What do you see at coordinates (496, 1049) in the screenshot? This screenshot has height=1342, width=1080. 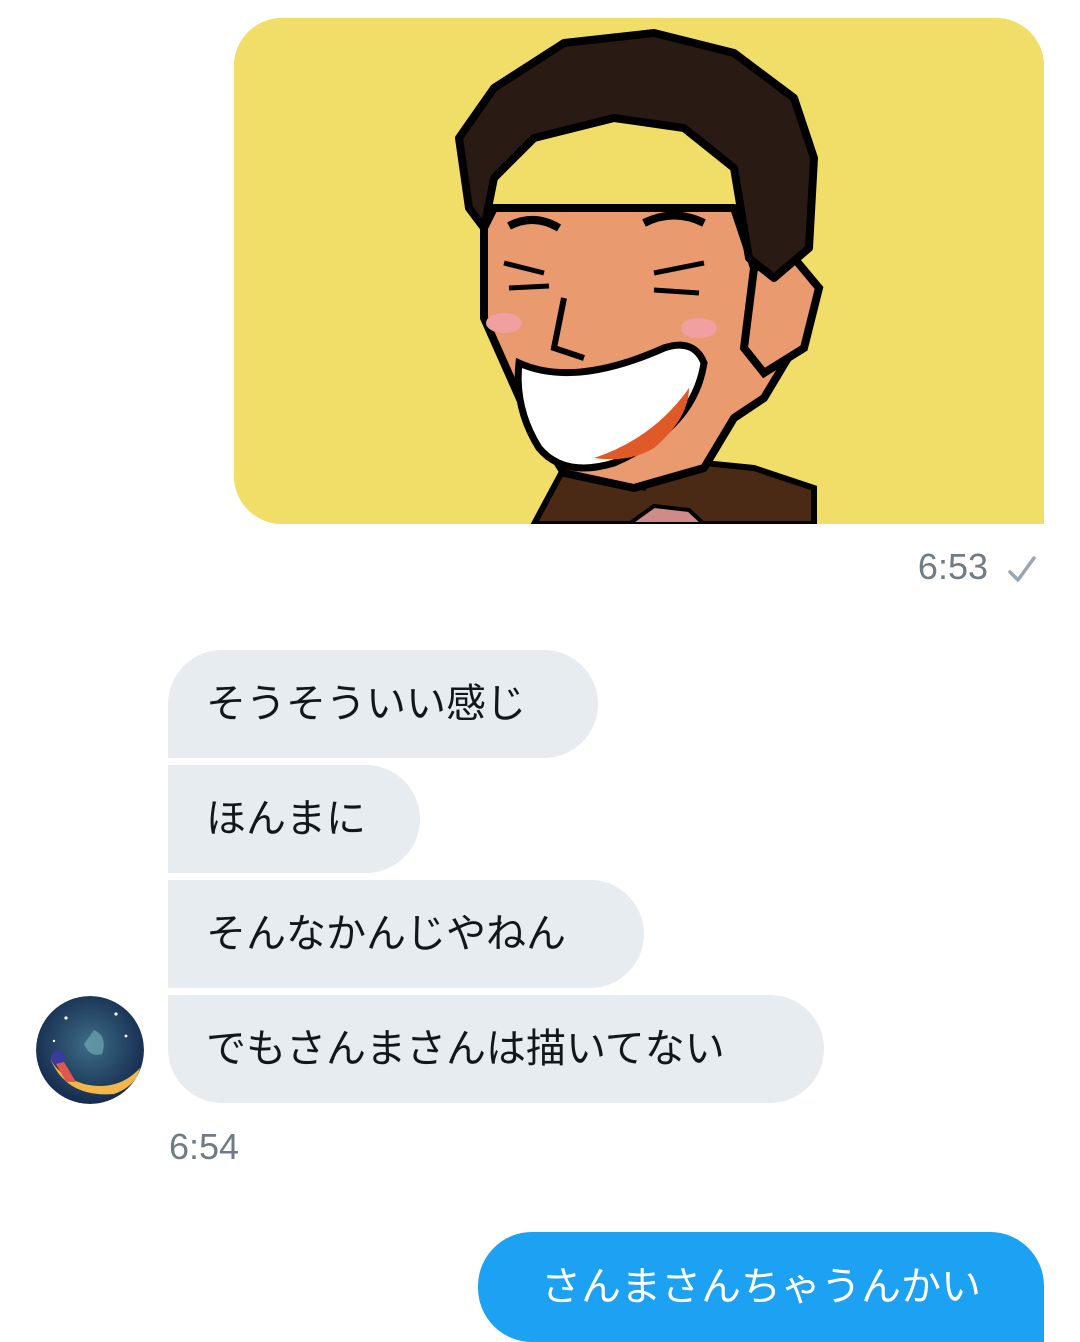 I see `received-message: でもさんまさんは描いてない` at bounding box center [496, 1049].